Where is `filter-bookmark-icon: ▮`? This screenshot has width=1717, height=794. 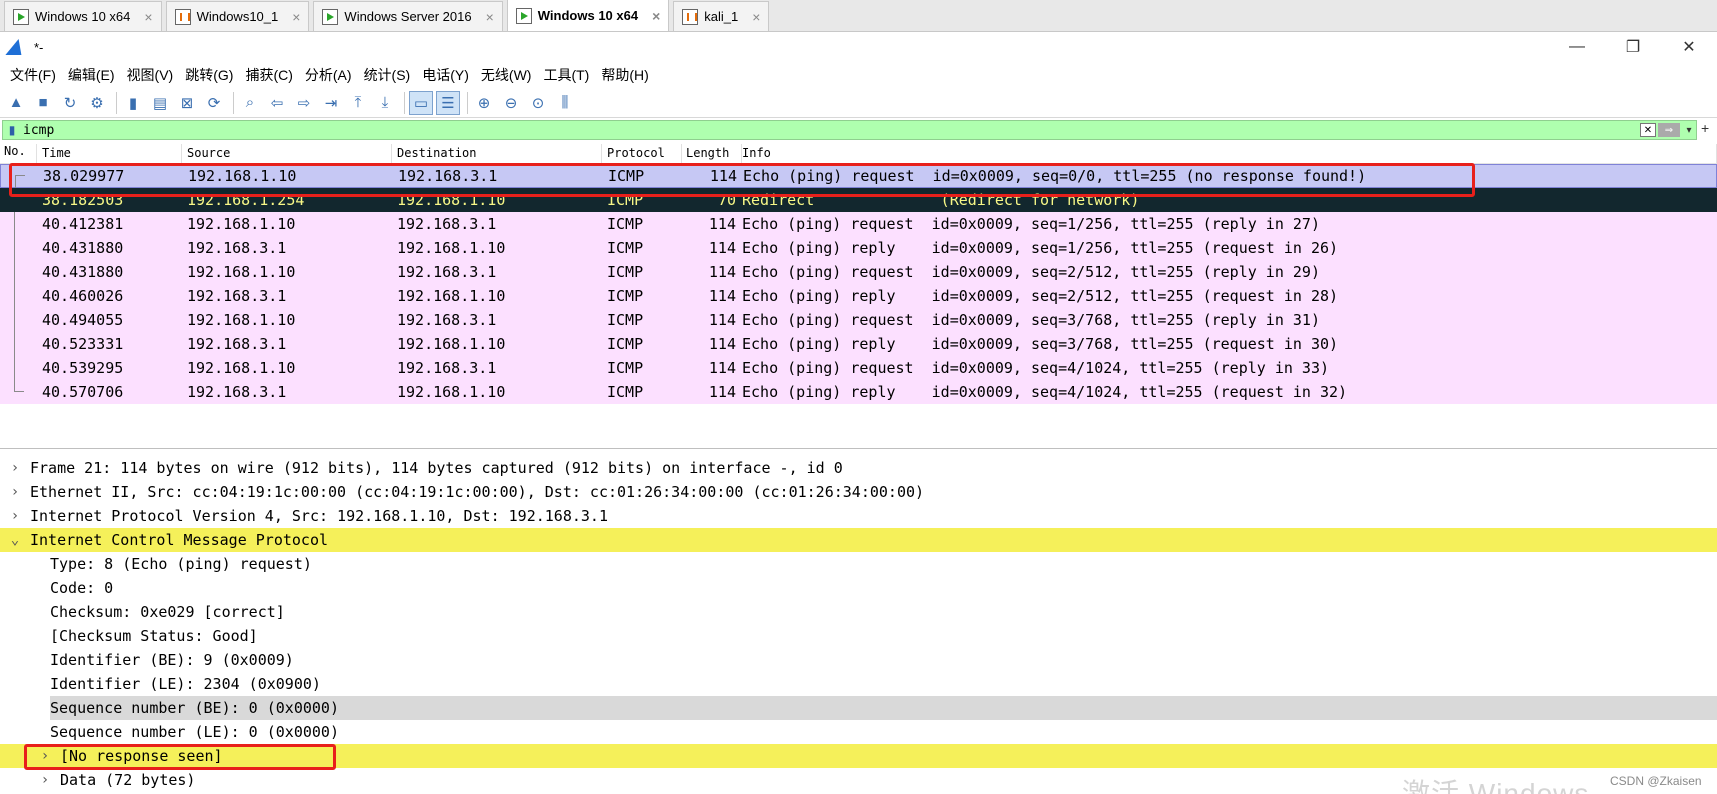 filter-bookmark-icon: ▮ is located at coordinates (12, 130).